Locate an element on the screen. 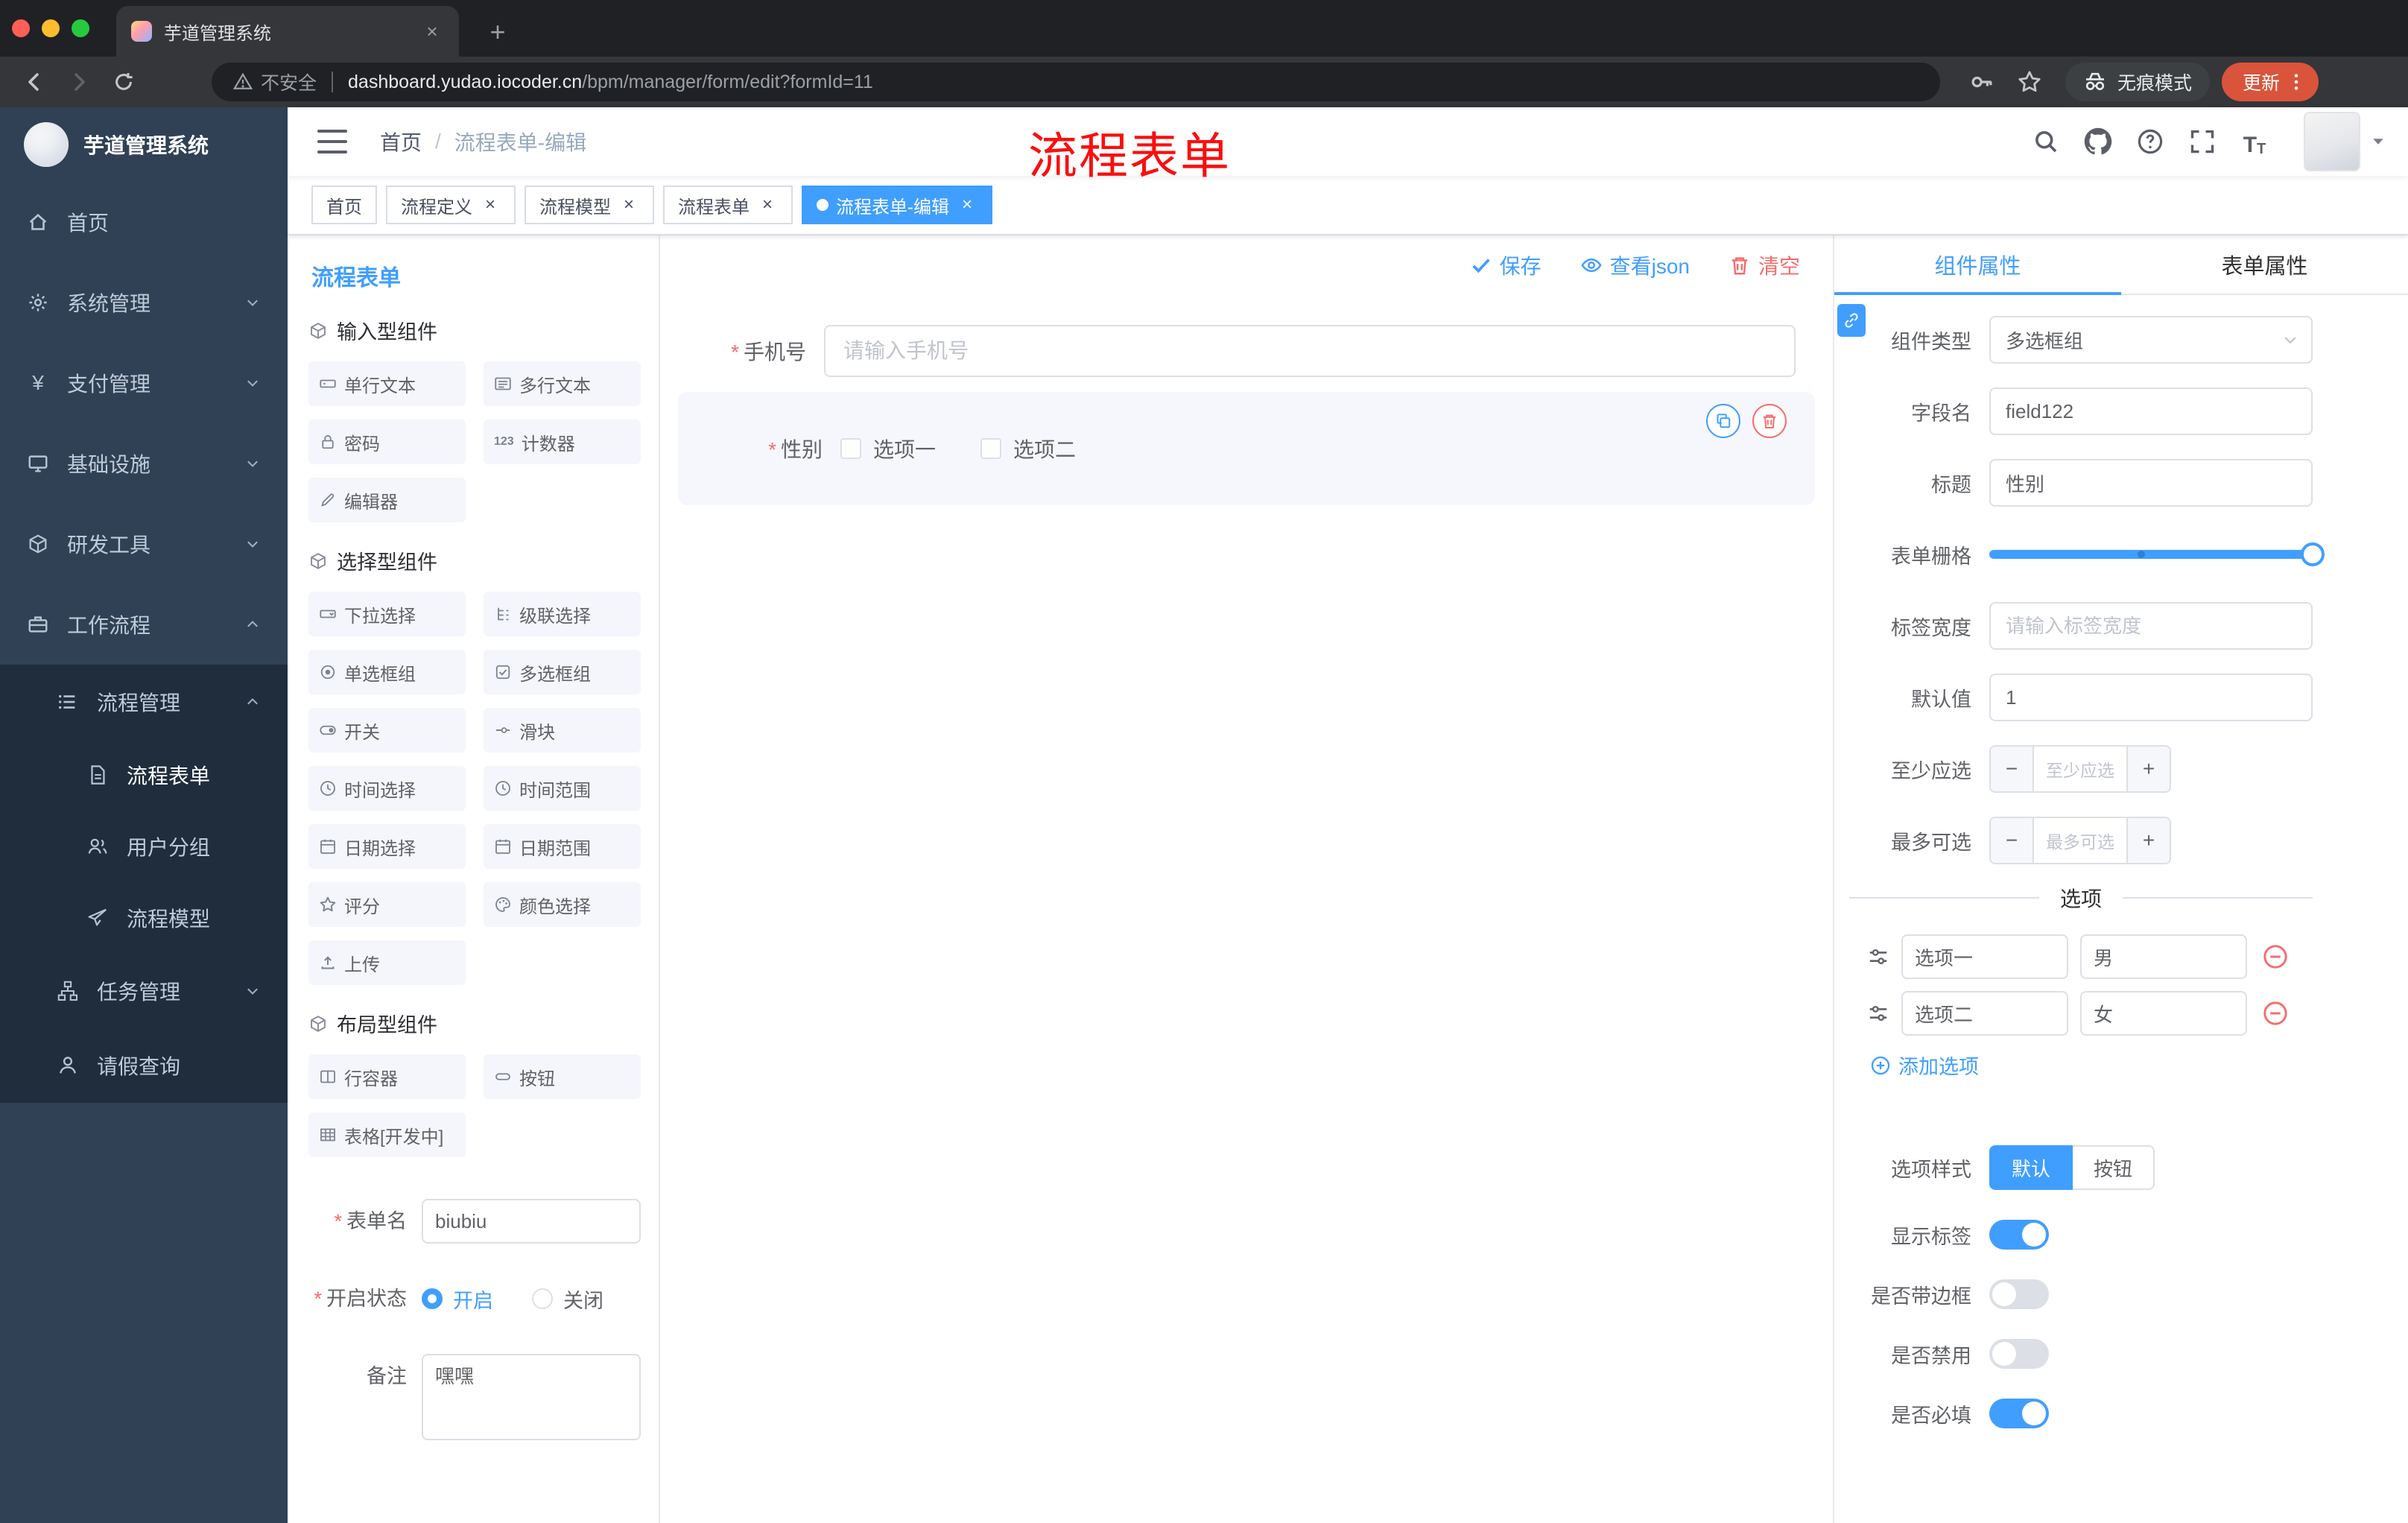 The width and height of the screenshot is (2408, 1523). back-button is located at coordinates (34, 82).